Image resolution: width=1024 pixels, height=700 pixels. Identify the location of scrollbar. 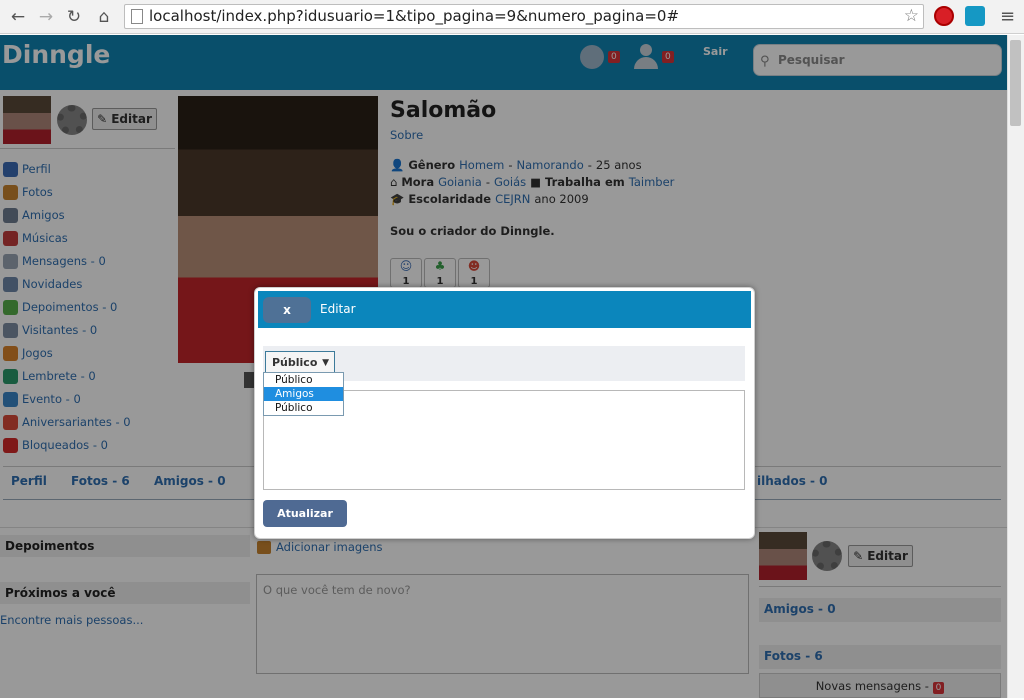
(1015, 366).